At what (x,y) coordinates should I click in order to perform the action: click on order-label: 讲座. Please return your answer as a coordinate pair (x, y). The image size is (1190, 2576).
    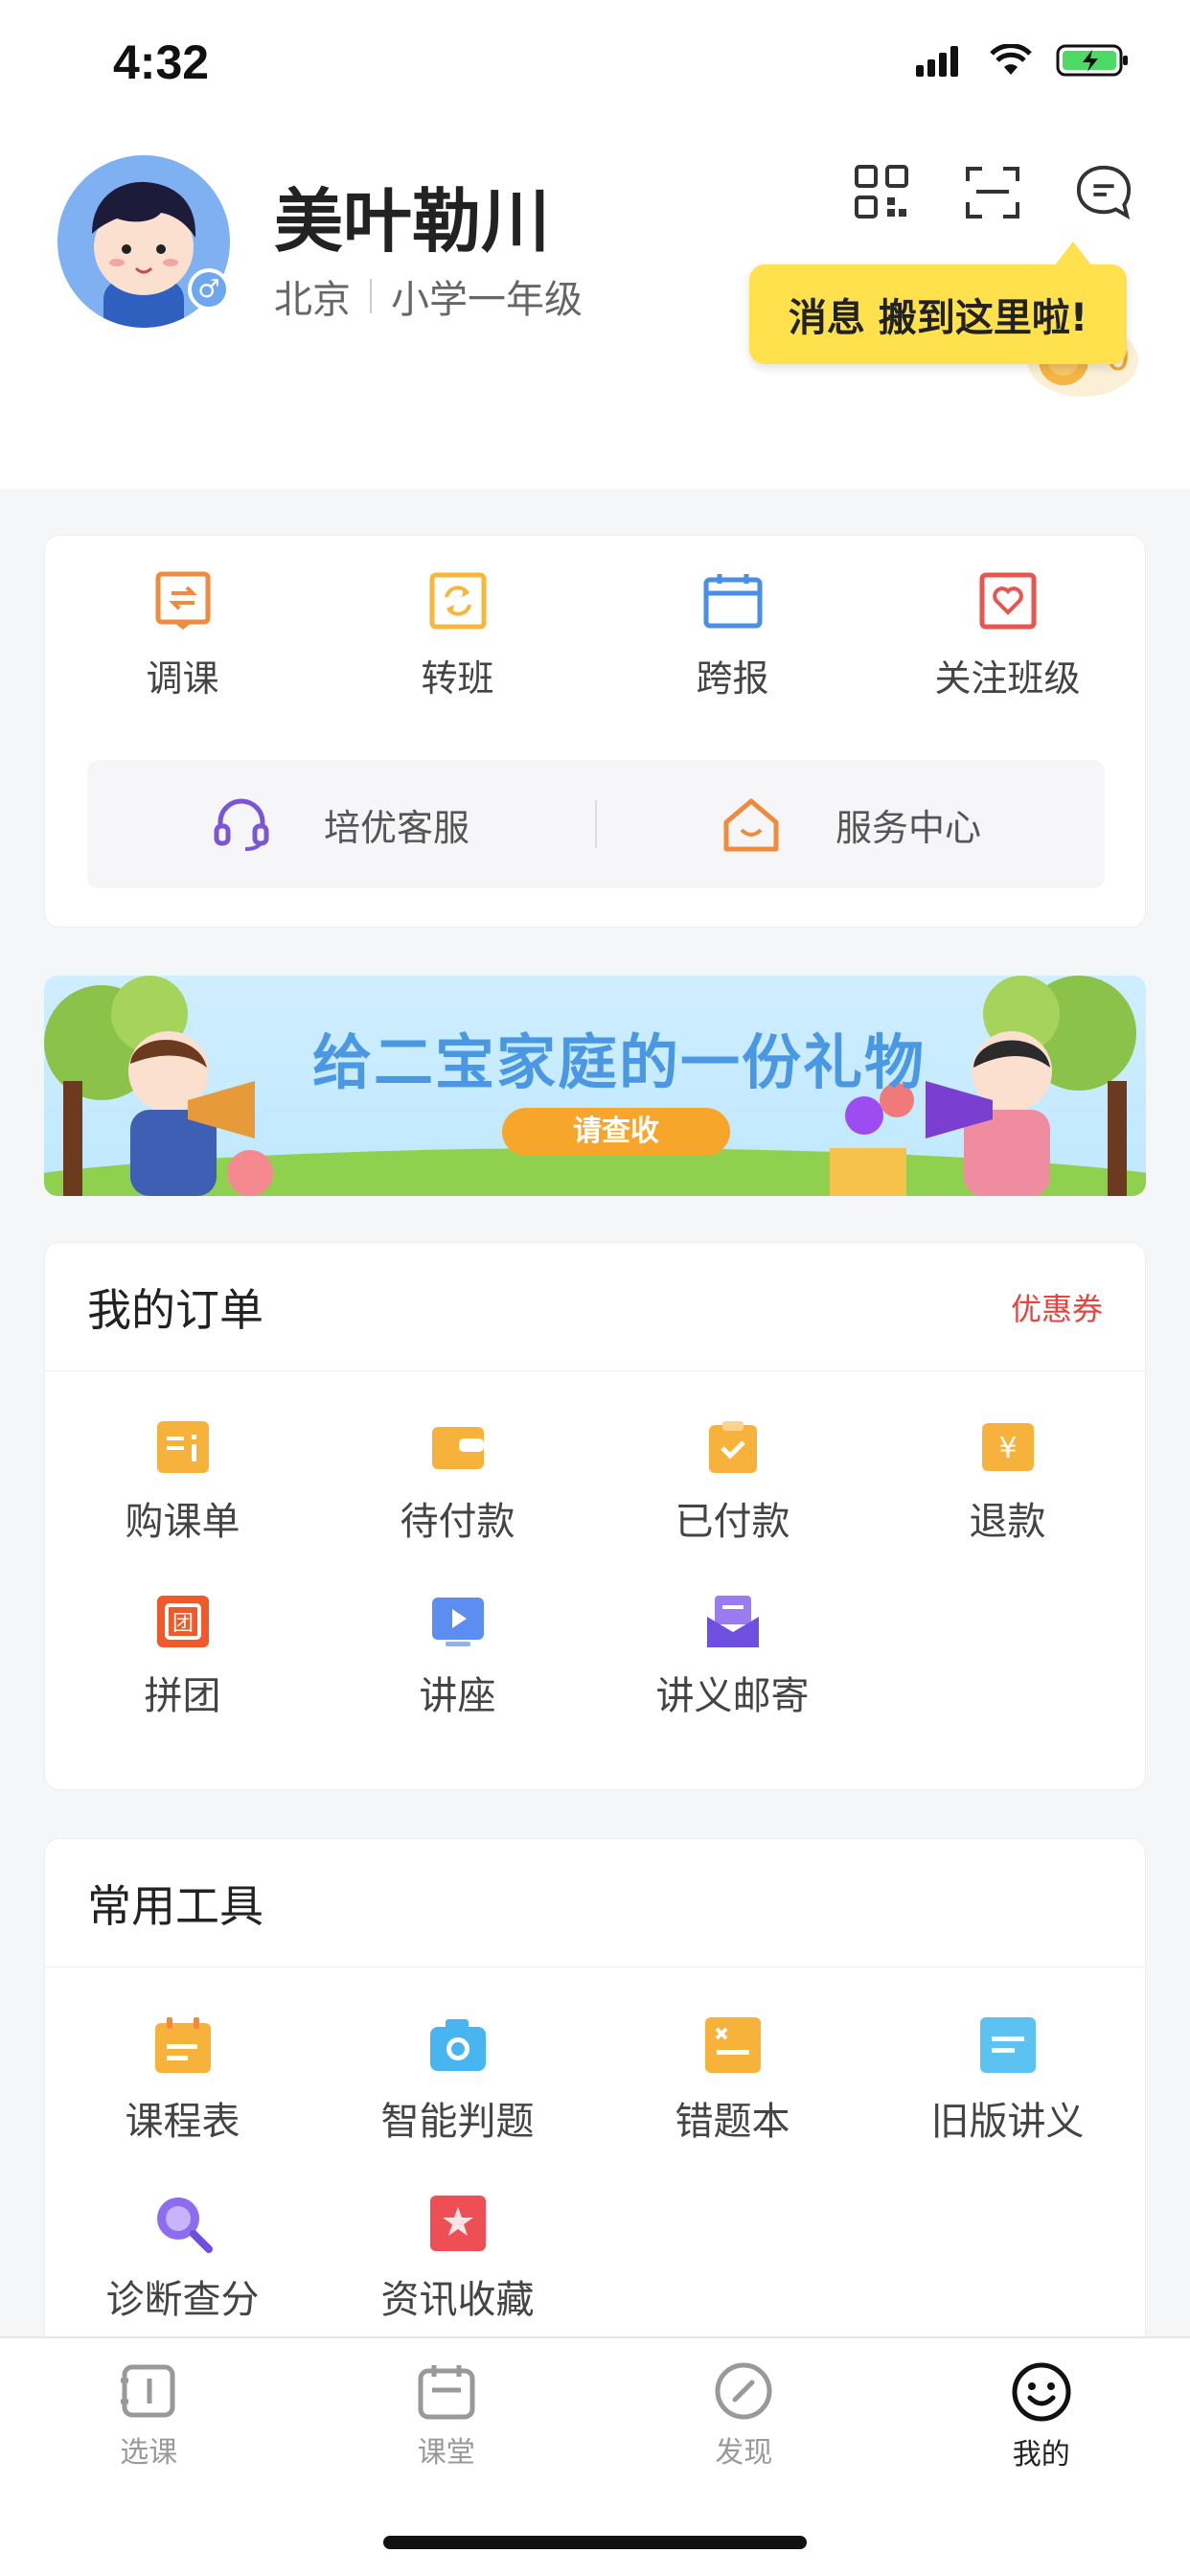
    Looking at the image, I should click on (458, 1696).